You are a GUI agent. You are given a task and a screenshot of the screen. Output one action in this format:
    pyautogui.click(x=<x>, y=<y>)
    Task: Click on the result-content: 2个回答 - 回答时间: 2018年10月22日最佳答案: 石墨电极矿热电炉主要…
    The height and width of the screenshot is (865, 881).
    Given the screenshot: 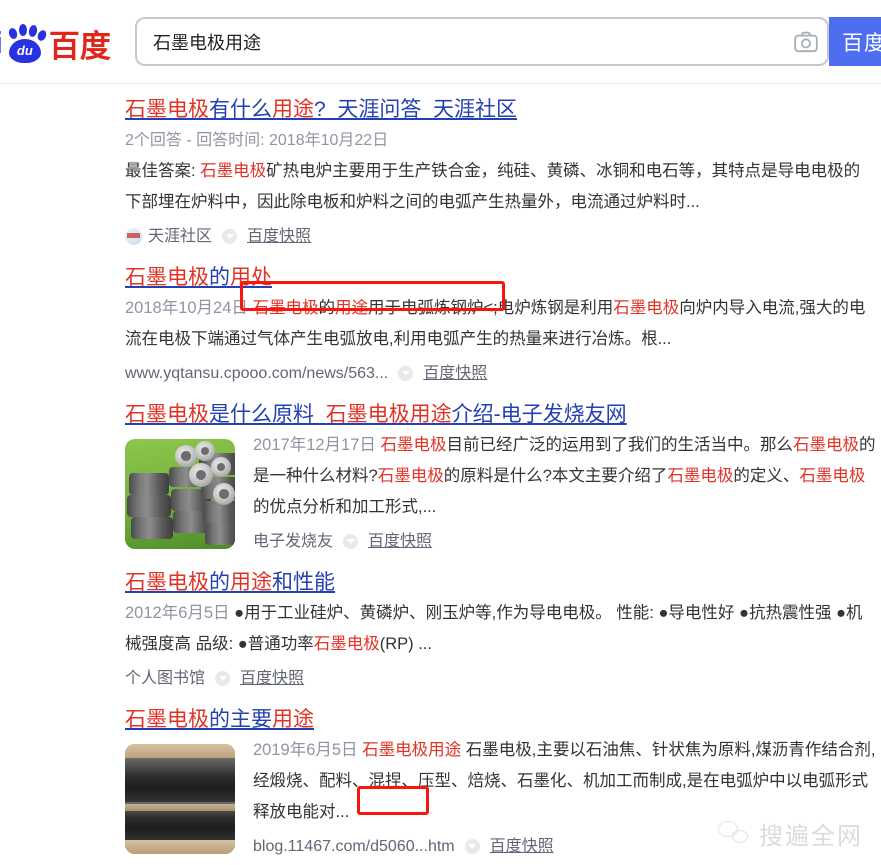 What is the action you would take?
    pyautogui.click(x=503, y=188)
    